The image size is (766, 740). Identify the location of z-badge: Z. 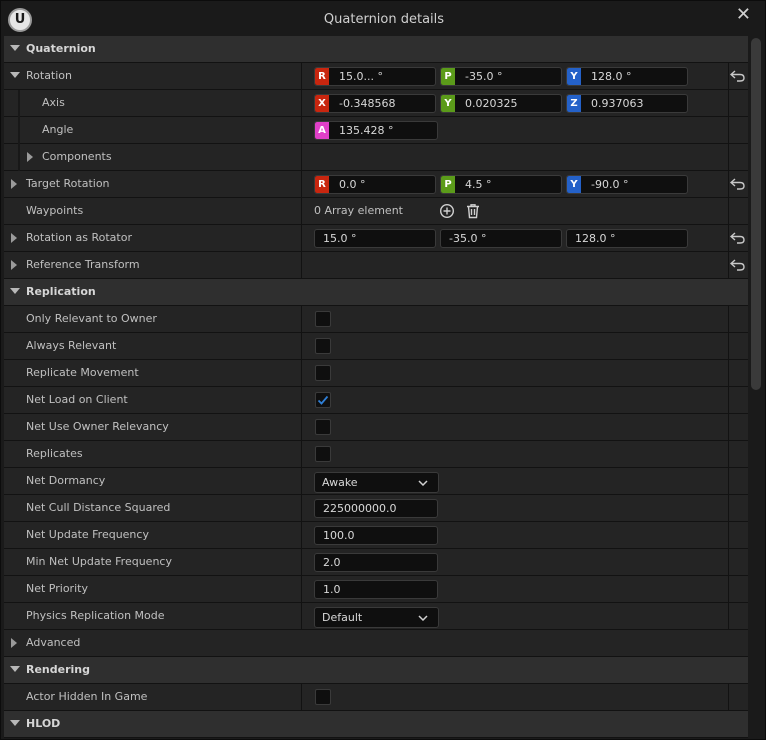
(574, 103).